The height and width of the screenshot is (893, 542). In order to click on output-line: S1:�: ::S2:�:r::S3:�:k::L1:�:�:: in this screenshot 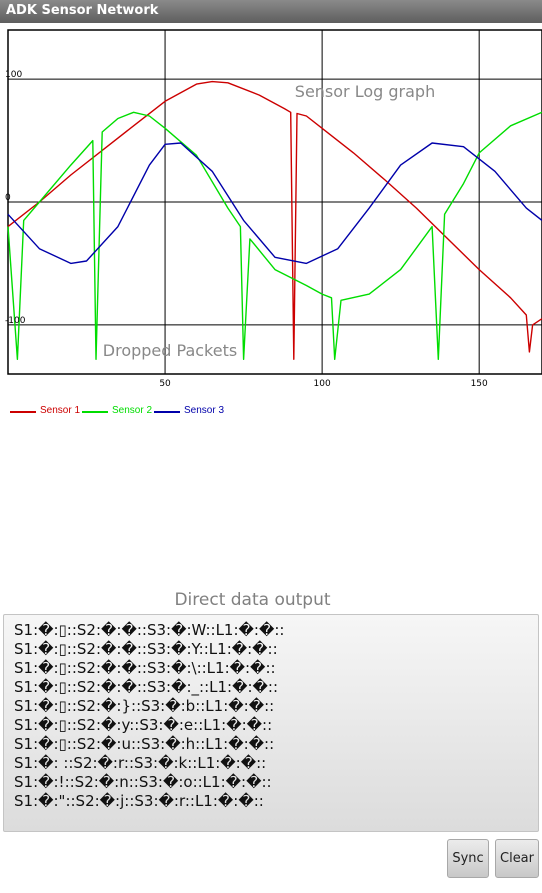, I will do `click(140, 763)`.